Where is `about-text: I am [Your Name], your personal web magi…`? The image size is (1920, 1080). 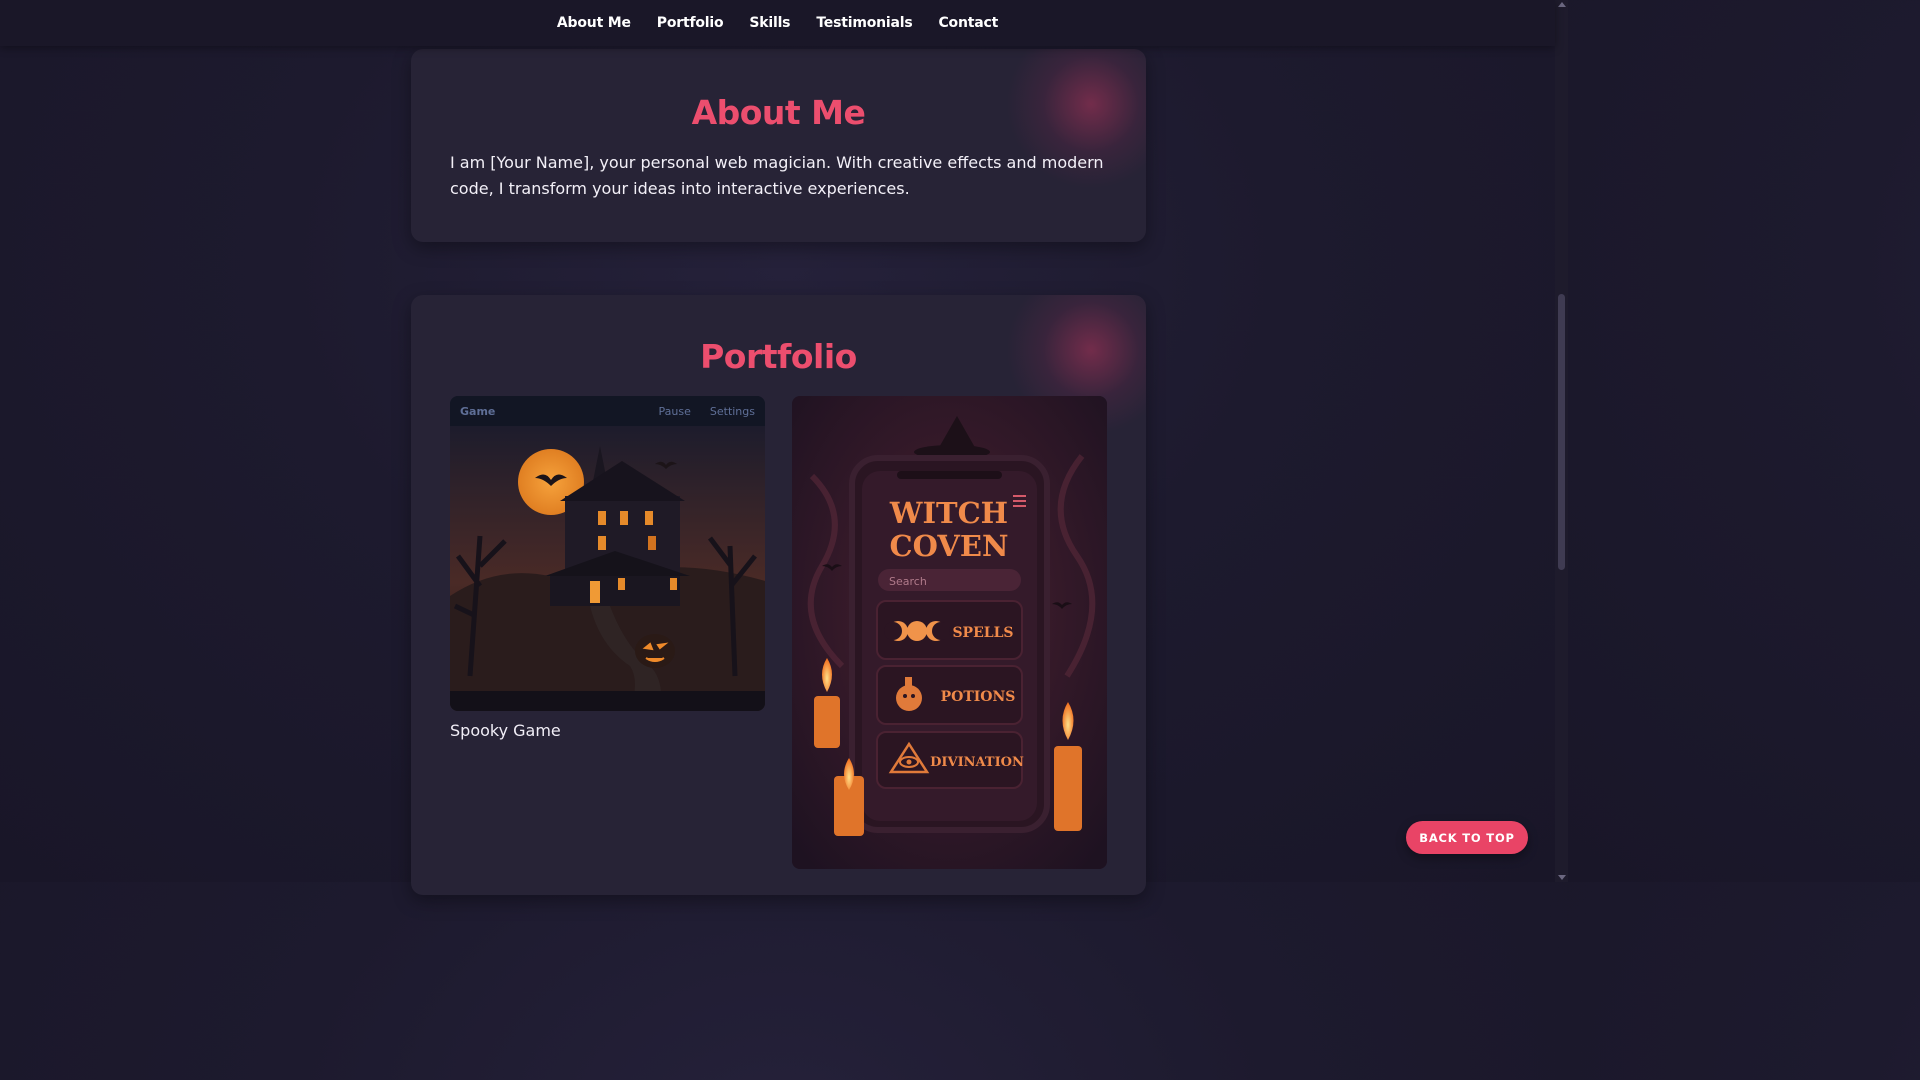 about-text: I am [Your Name], your personal web magi… is located at coordinates (777, 175).